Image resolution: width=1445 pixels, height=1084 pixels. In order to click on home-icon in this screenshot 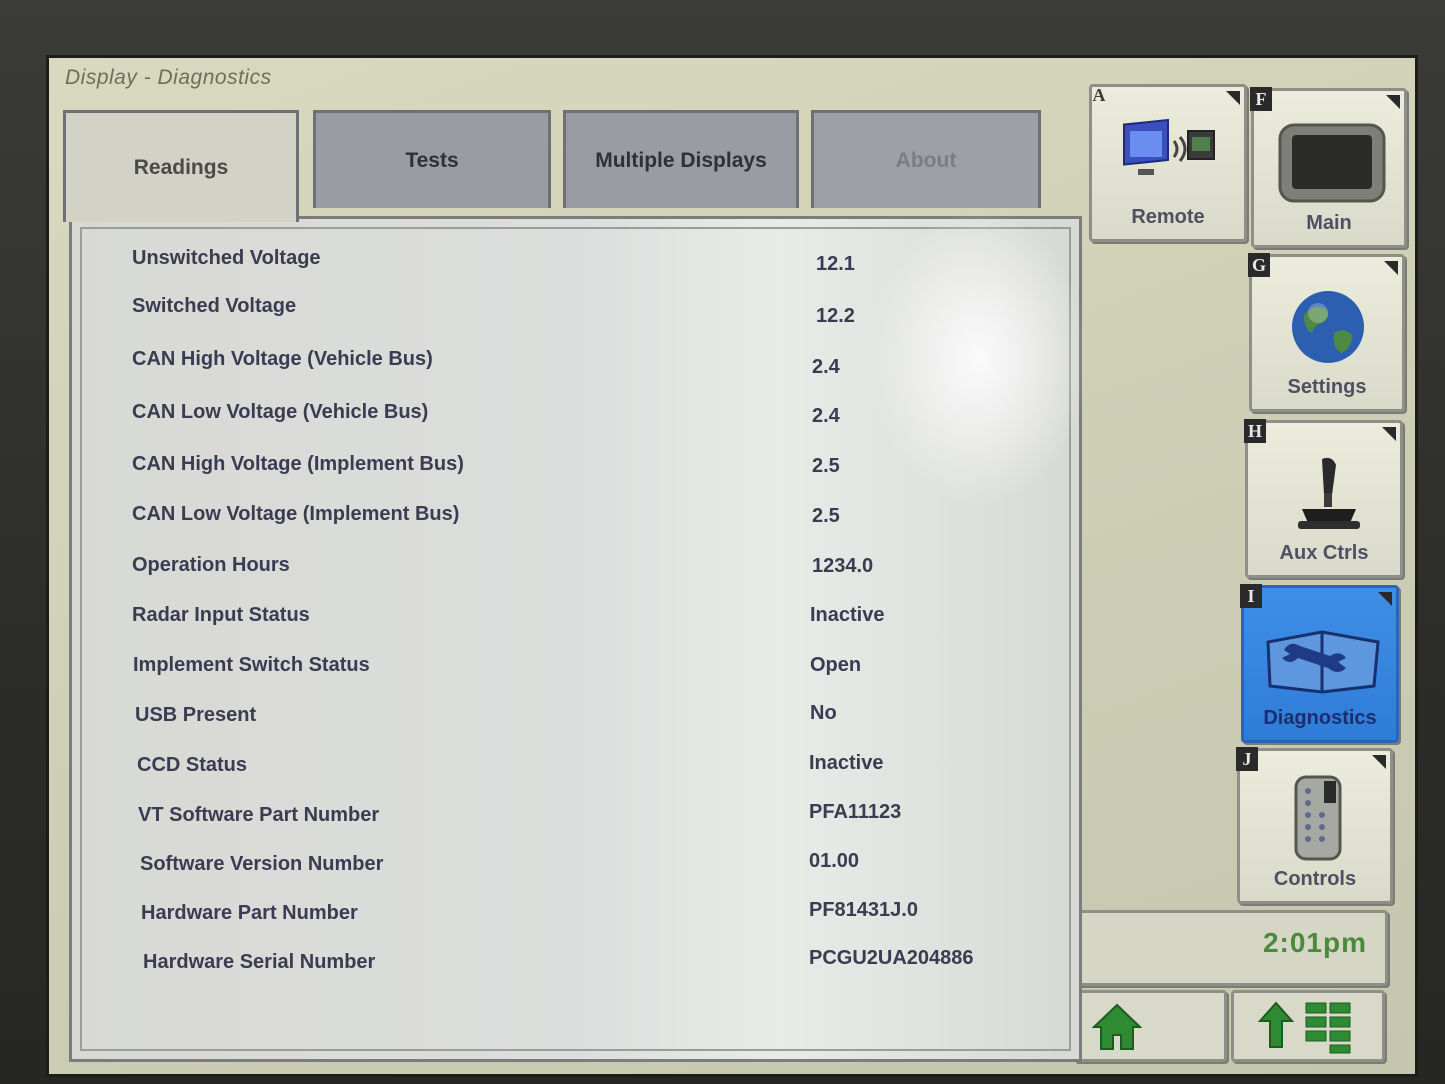, I will do `click(1117, 1026)`.